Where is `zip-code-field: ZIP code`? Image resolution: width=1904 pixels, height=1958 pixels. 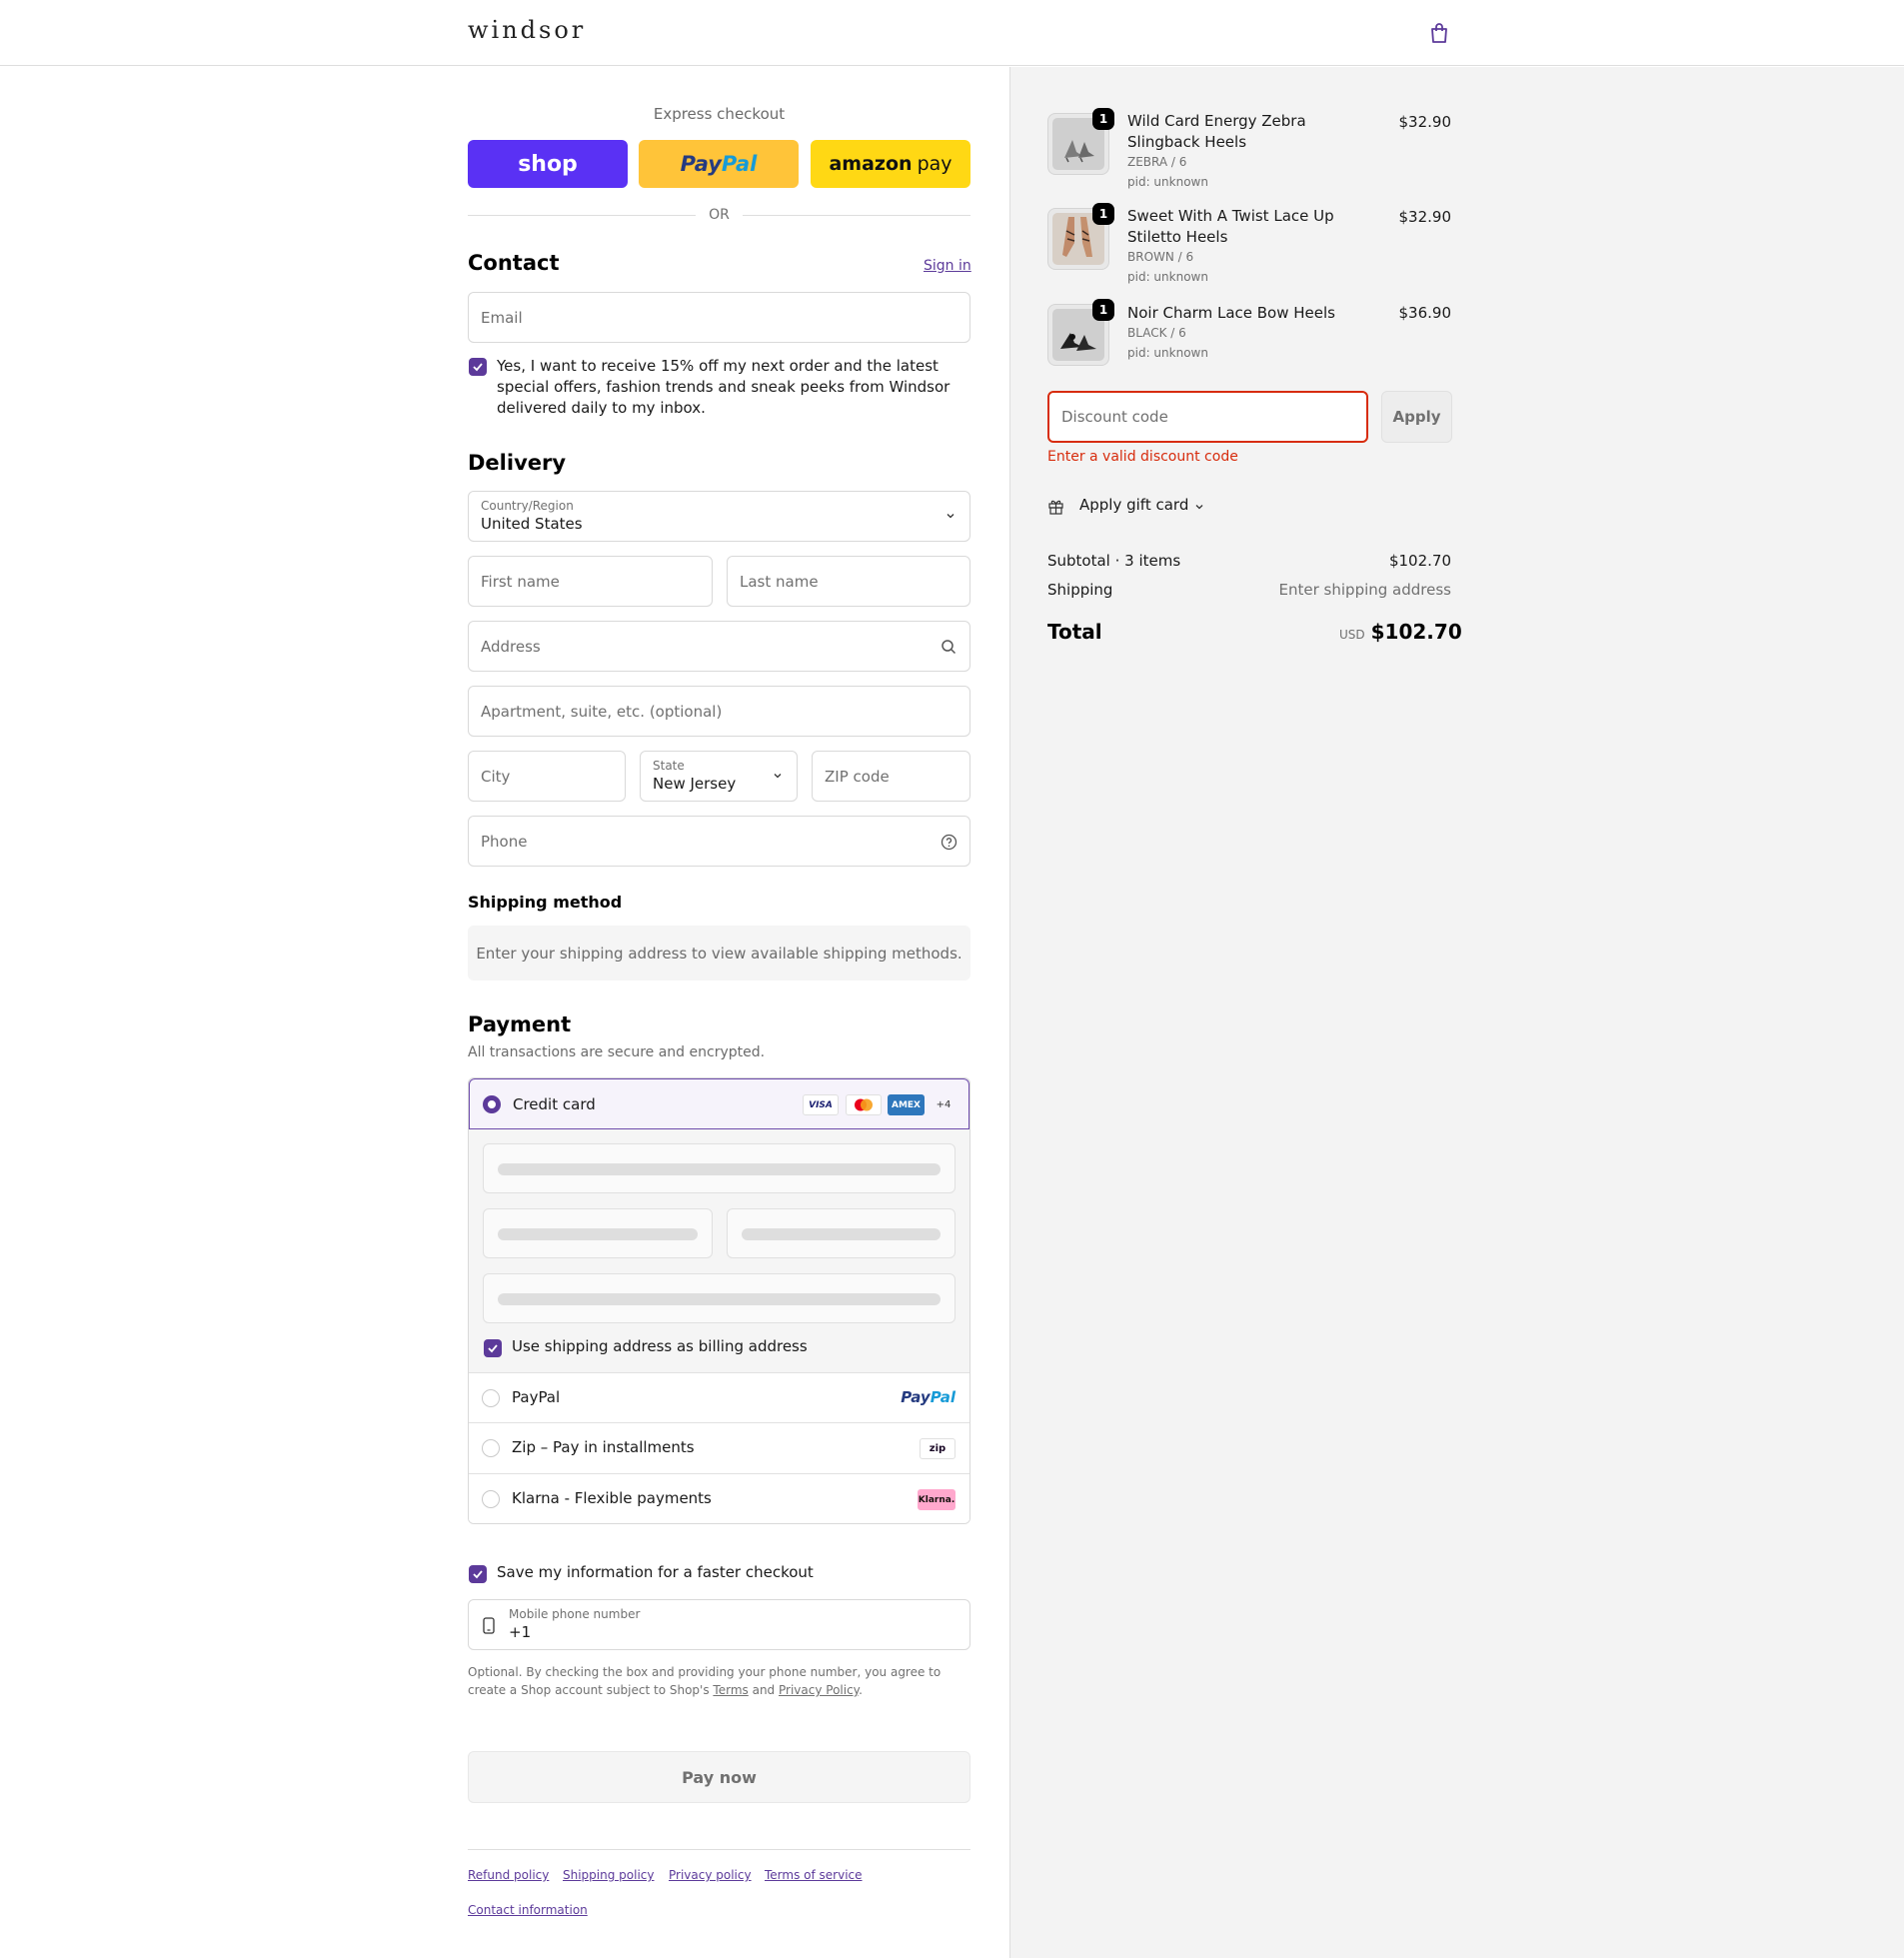 zip-code-field: ZIP code is located at coordinates (891, 776).